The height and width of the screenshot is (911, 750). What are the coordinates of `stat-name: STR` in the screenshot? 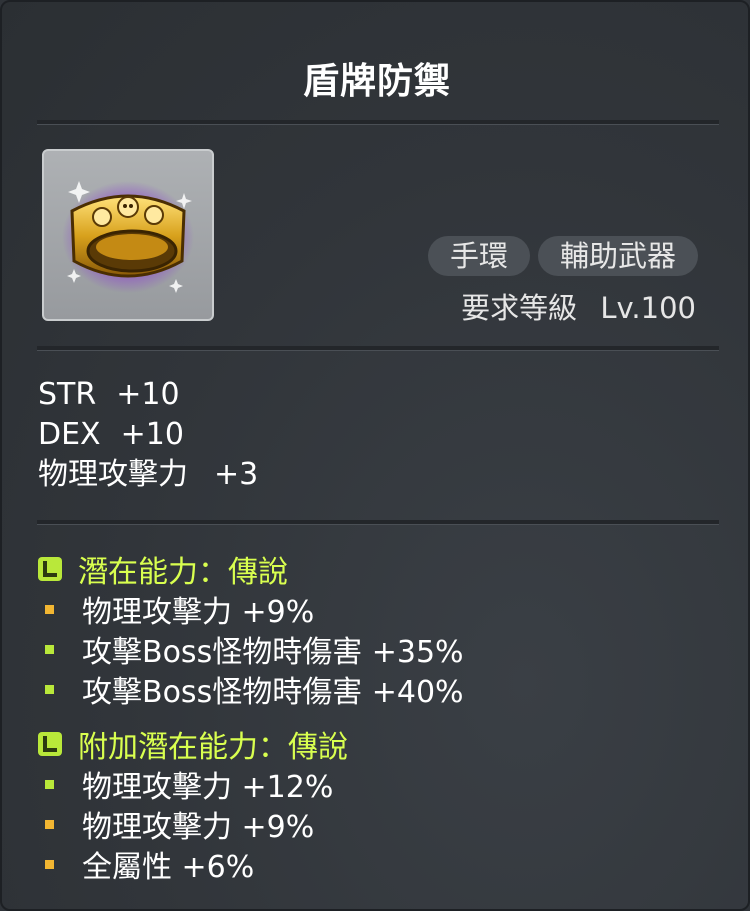 It's located at (67, 394).